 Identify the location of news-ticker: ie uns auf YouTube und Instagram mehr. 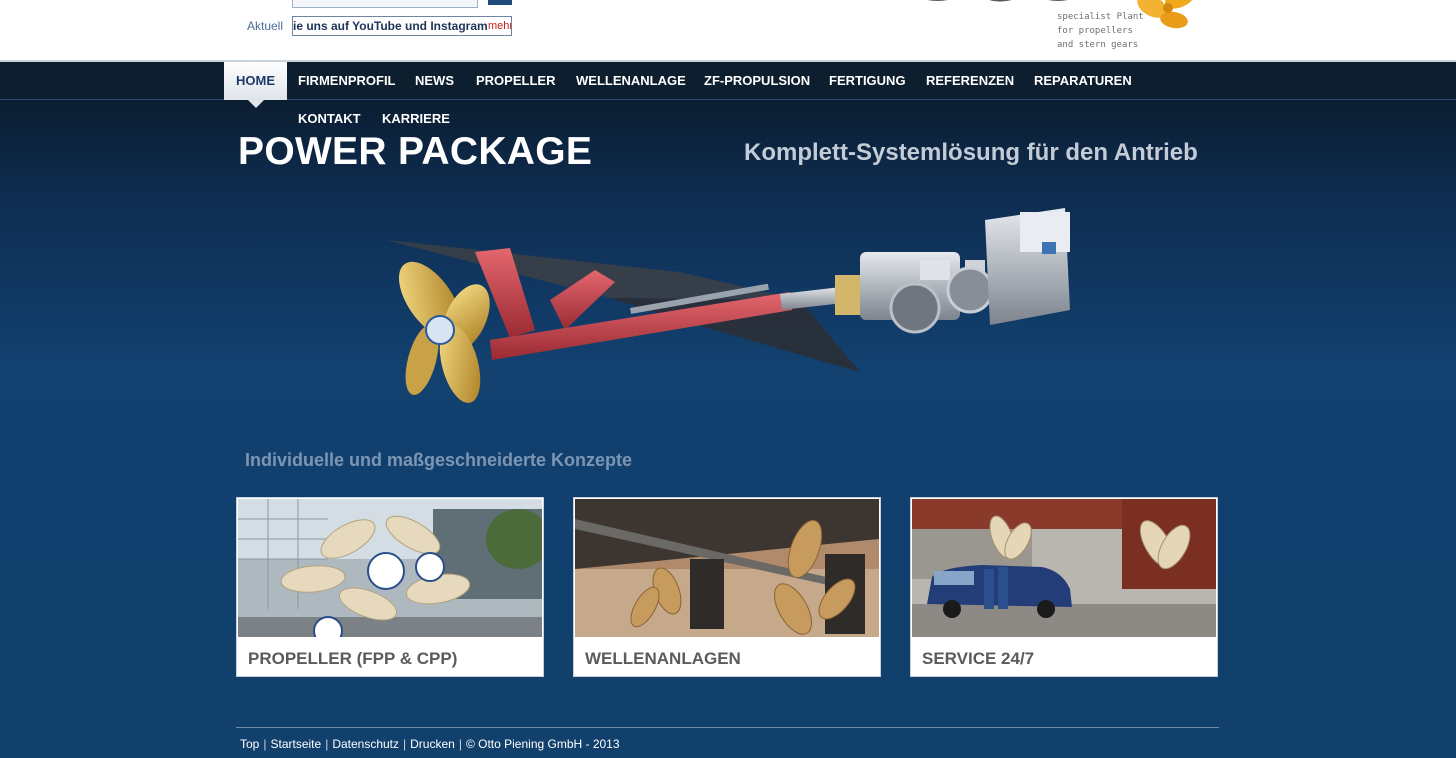
(402, 26).